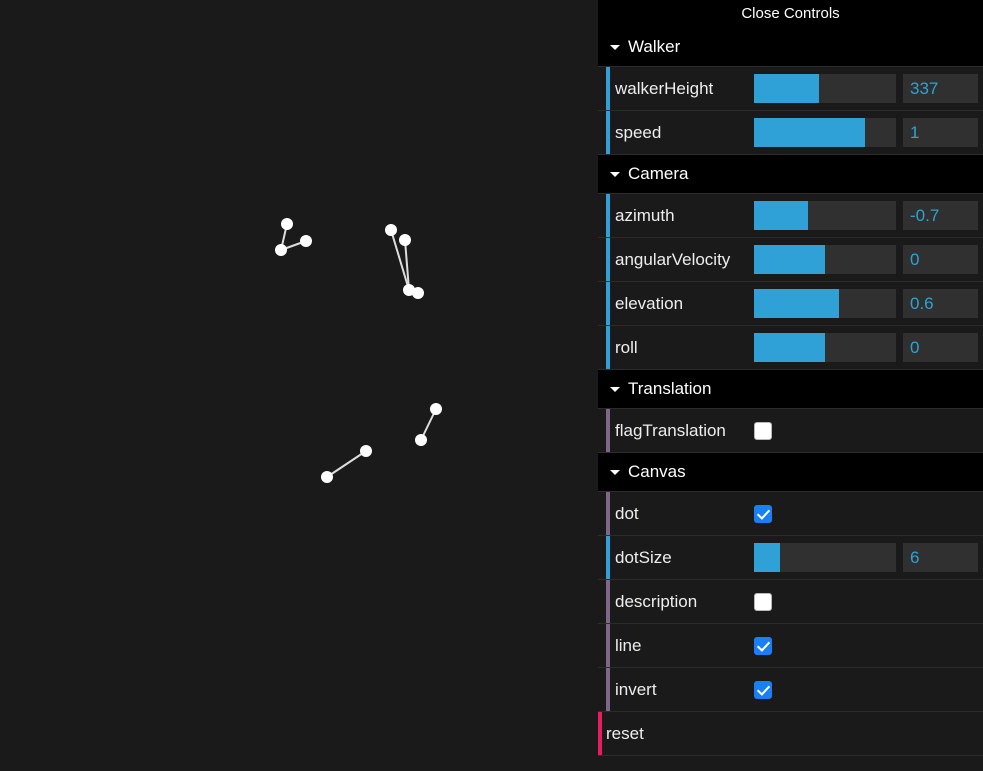  I want to click on gui-folder-label: Walker, so click(654, 46).